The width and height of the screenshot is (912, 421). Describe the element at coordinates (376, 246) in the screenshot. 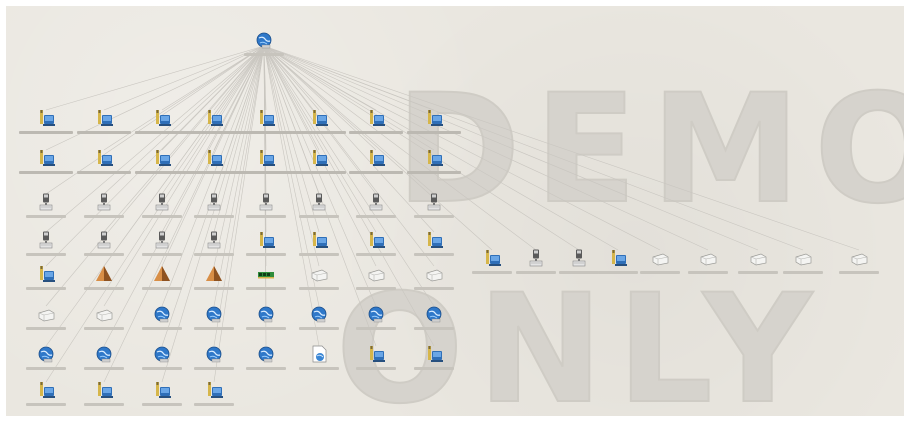

I see `topology-node-r3-c6` at that location.